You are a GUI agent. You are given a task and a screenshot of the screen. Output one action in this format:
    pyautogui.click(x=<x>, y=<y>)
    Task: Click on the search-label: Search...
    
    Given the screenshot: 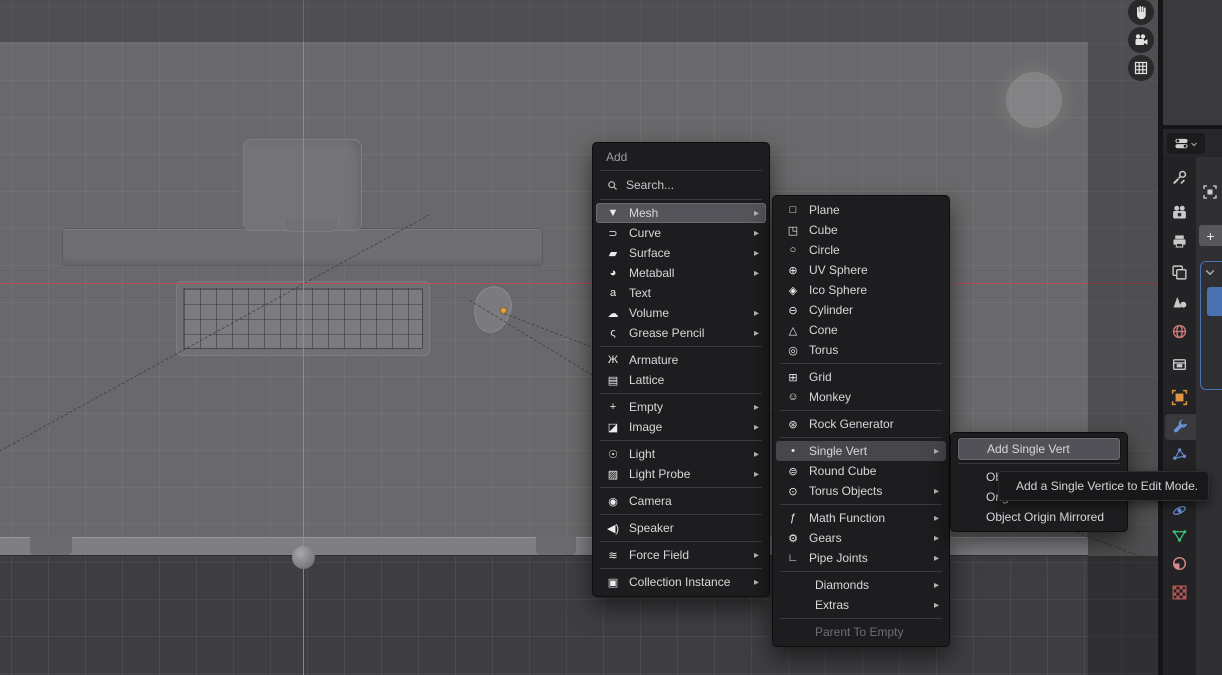 What is the action you would take?
    pyautogui.click(x=650, y=185)
    